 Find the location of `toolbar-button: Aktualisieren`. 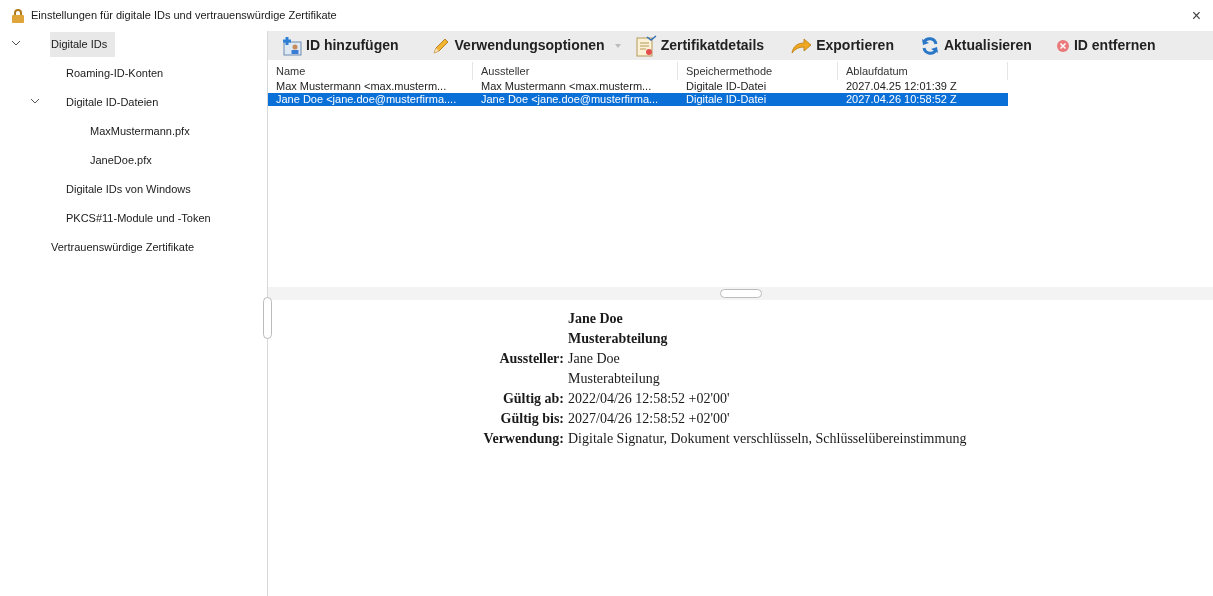

toolbar-button: Aktualisieren is located at coordinates (975, 45).